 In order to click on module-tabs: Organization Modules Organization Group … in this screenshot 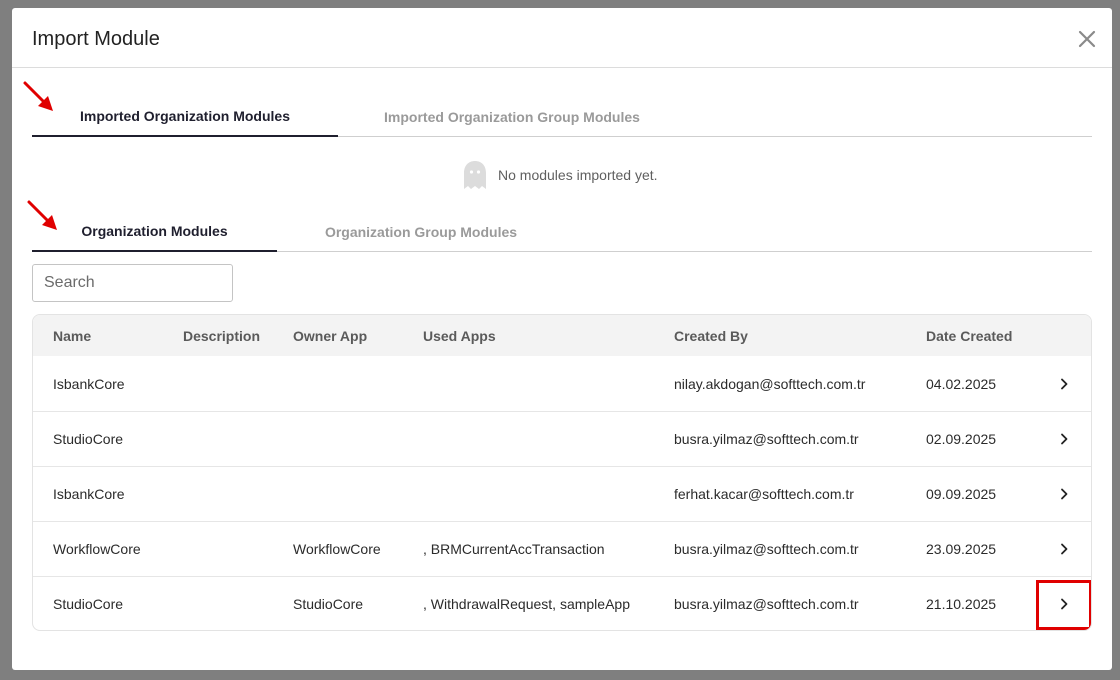, I will do `click(562, 231)`.